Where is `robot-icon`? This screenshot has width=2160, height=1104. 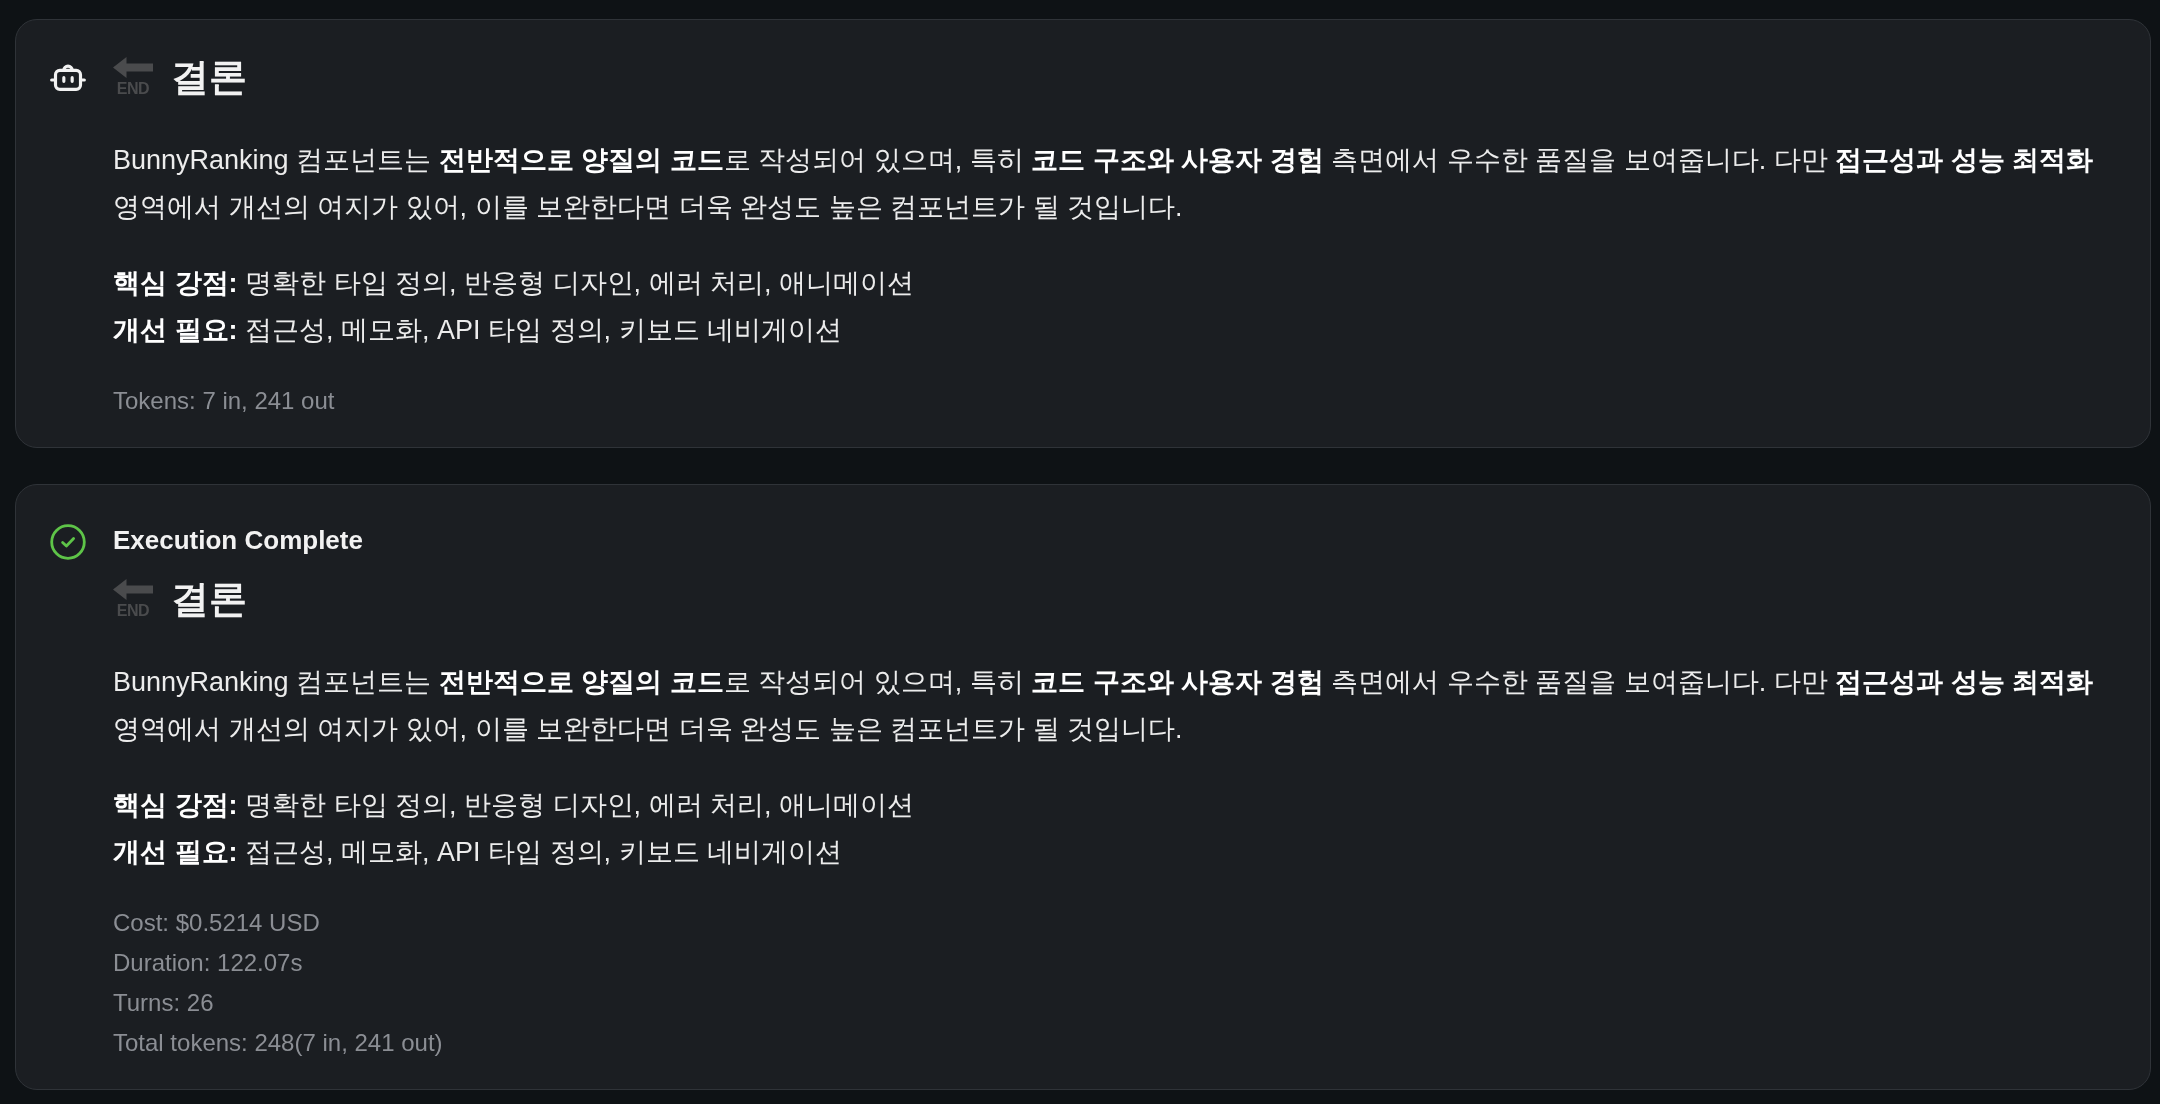
robot-icon is located at coordinates (68, 77).